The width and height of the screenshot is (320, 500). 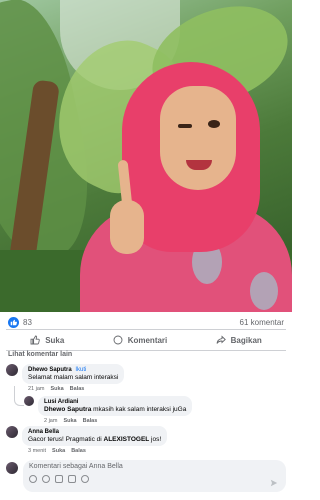 I want to click on sticker-icon, so click(x=85, y=479).